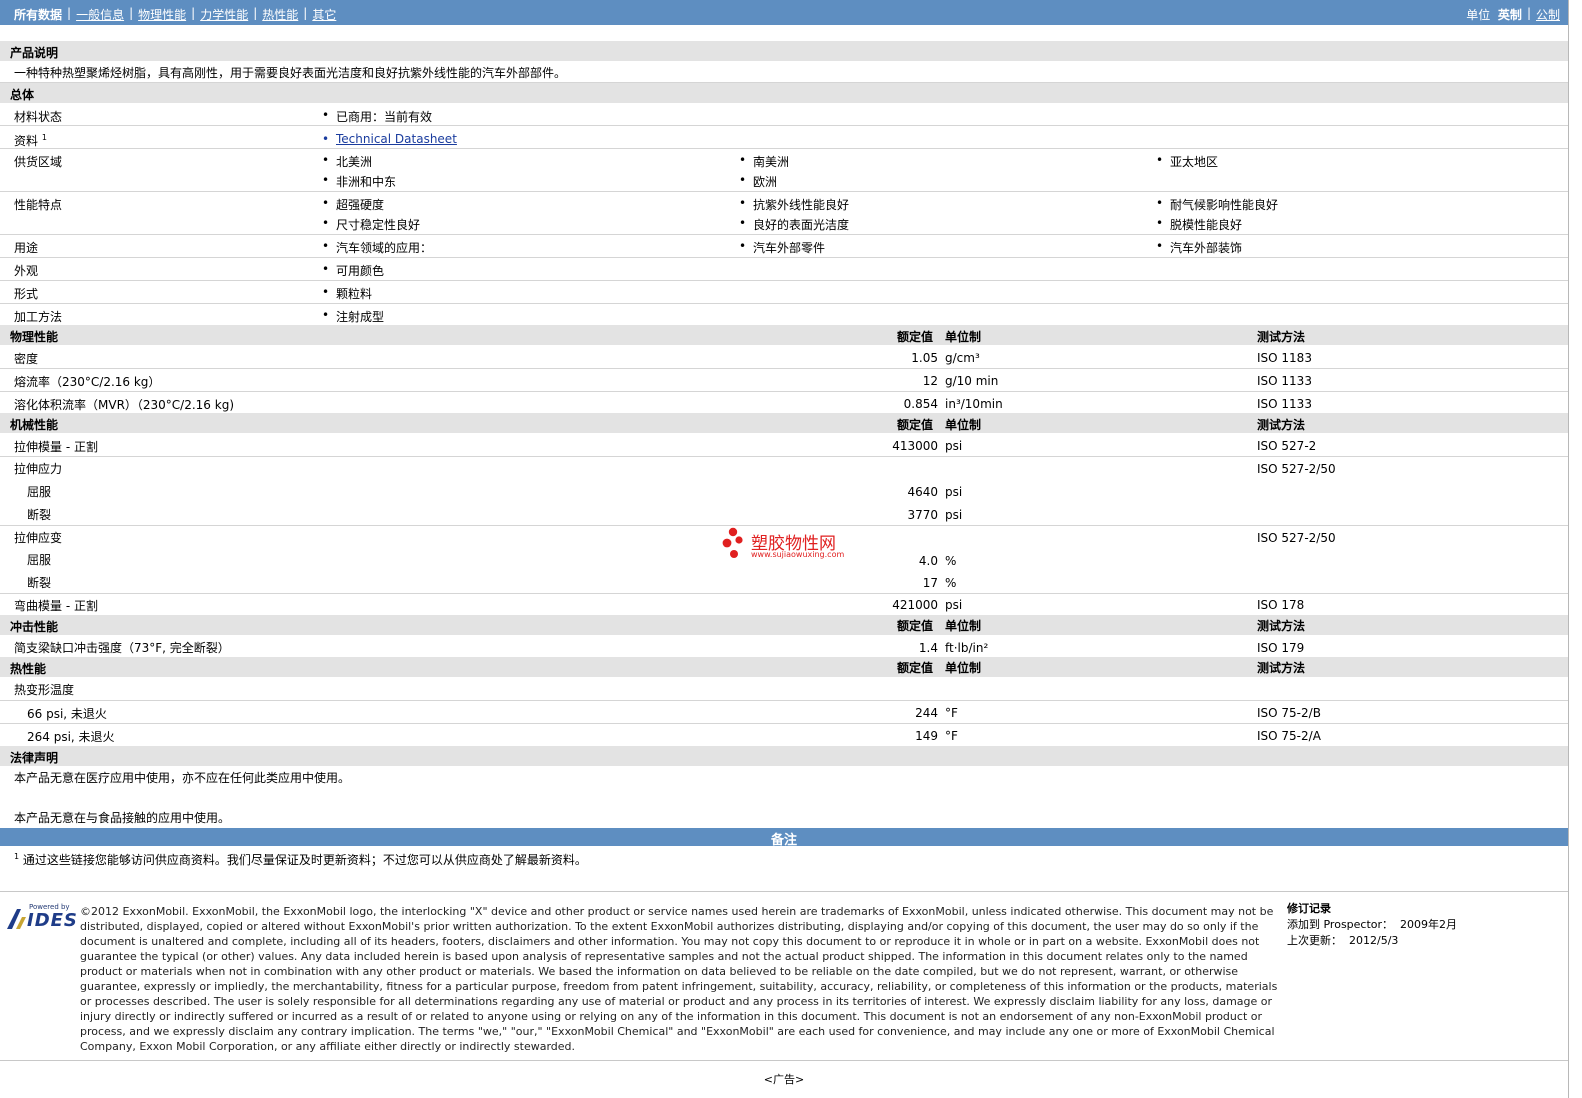  What do you see at coordinates (926, 736) in the screenshot?
I see `row-value: 149` at bounding box center [926, 736].